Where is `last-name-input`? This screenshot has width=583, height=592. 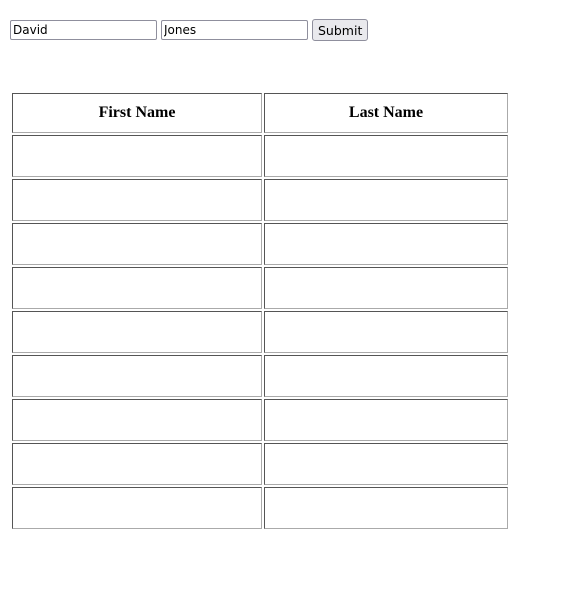 last-name-input is located at coordinates (234, 30).